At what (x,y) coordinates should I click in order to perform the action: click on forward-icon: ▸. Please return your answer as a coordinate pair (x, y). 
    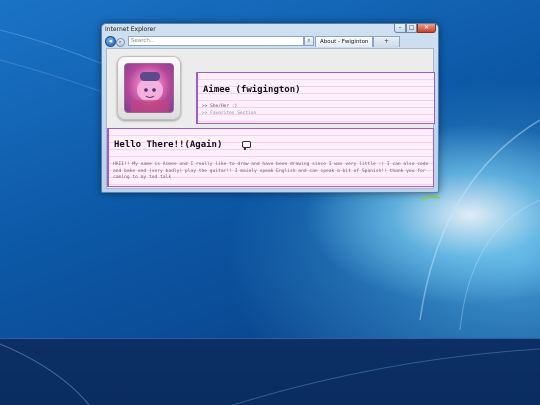
    Looking at the image, I should click on (120, 42).